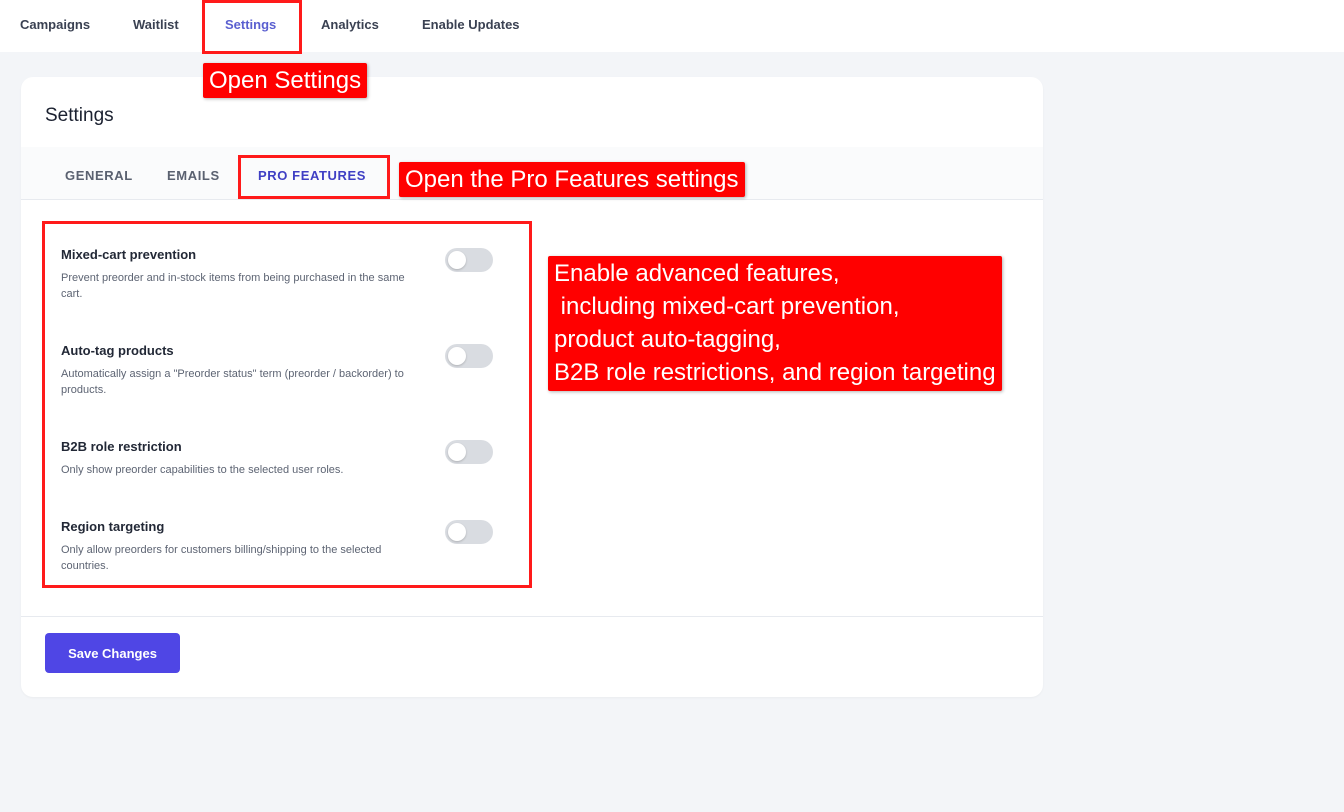 The height and width of the screenshot is (812, 1344). What do you see at coordinates (350, 25) in the screenshot?
I see `nav-analytics: Analytics` at bounding box center [350, 25].